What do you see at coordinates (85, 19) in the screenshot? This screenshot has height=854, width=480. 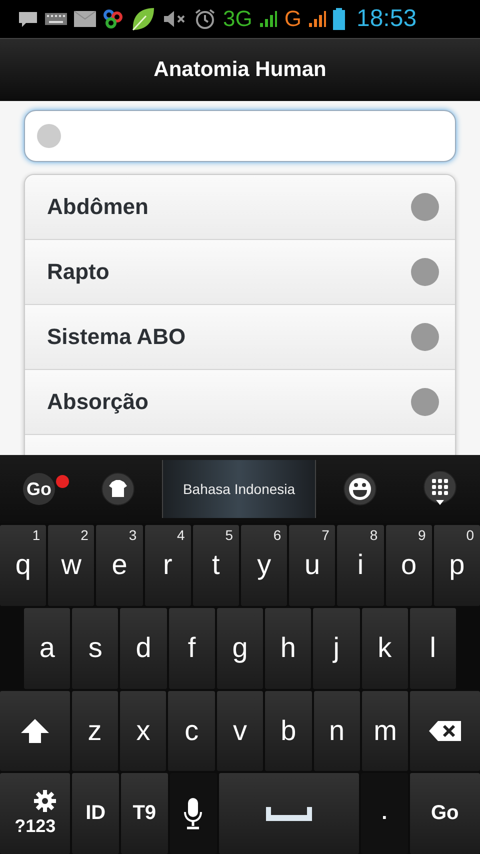 I see `mail-icon` at bounding box center [85, 19].